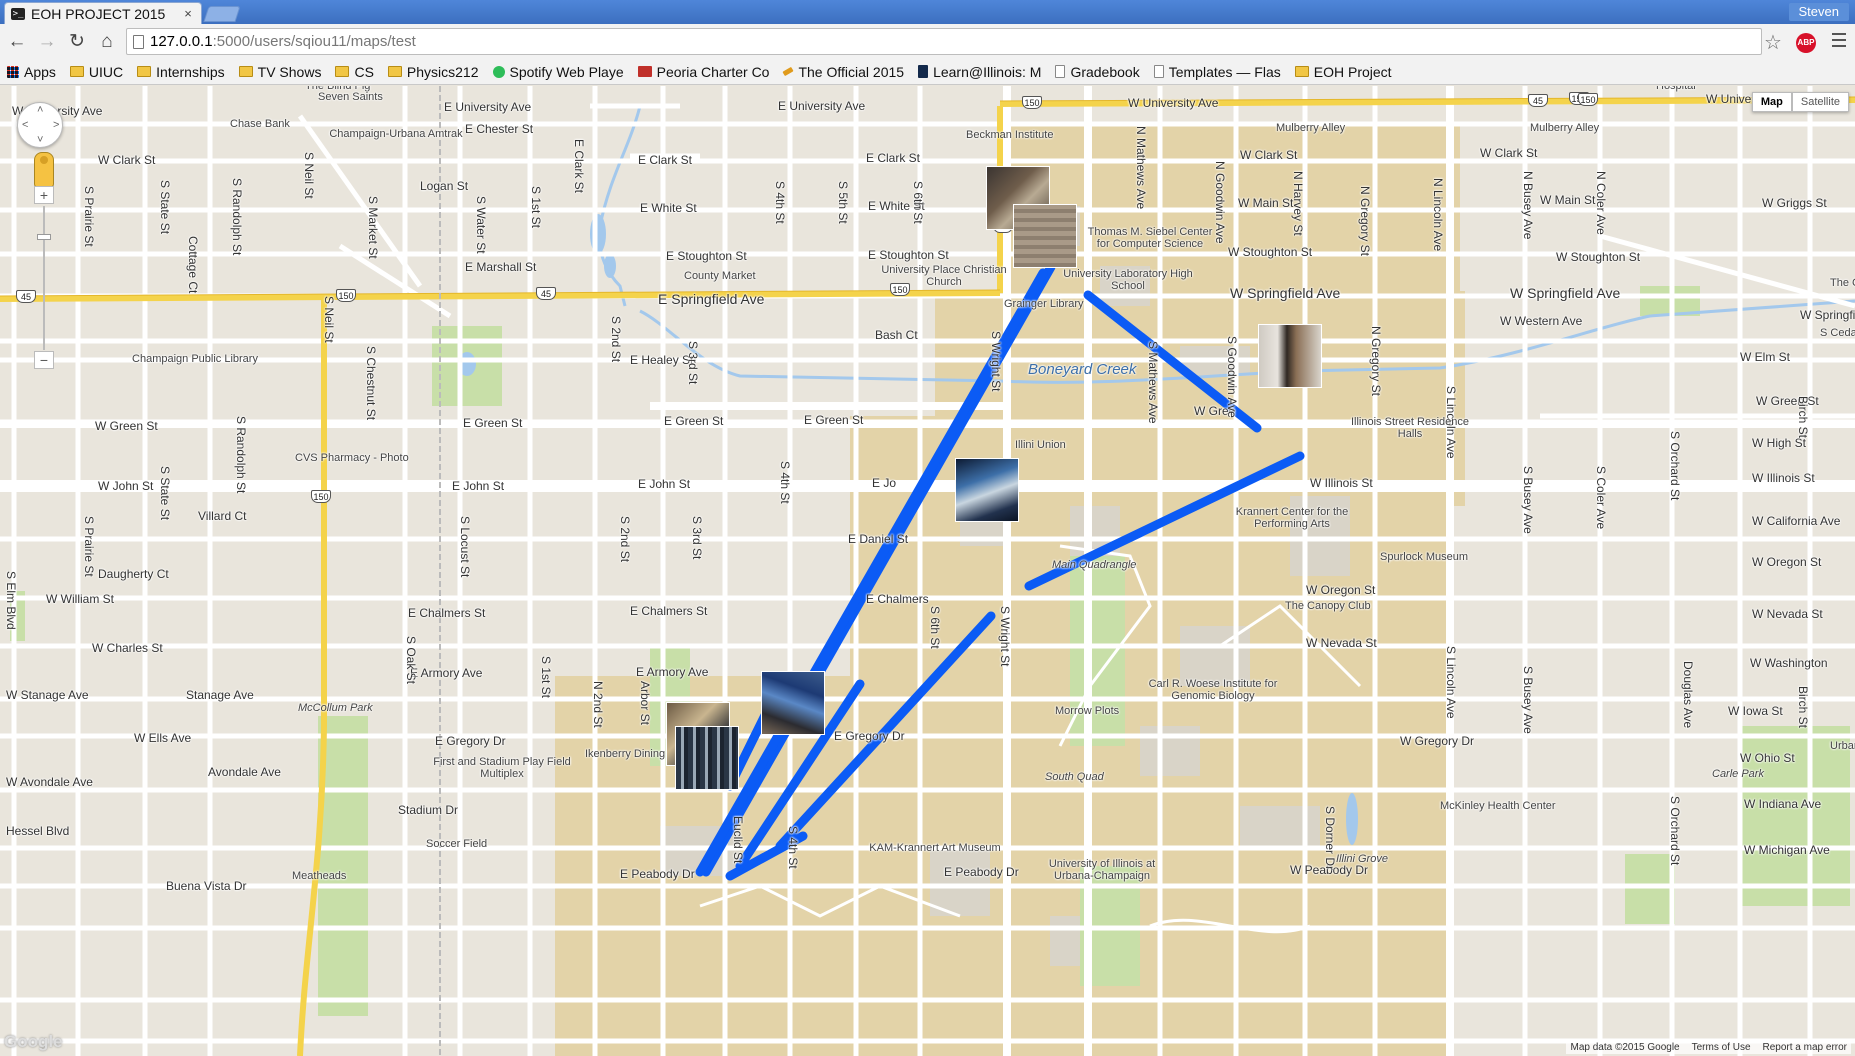 The image size is (1855, 1056). I want to click on map-poi-label: The Canopy Club, so click(1328, 606).